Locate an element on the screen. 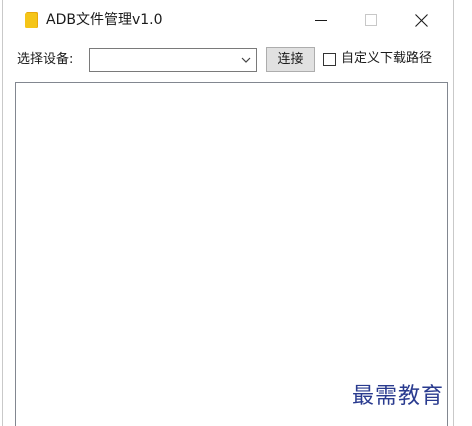 This screenshot has height=426, width=472. close-button is located at coordinates (421, 20).